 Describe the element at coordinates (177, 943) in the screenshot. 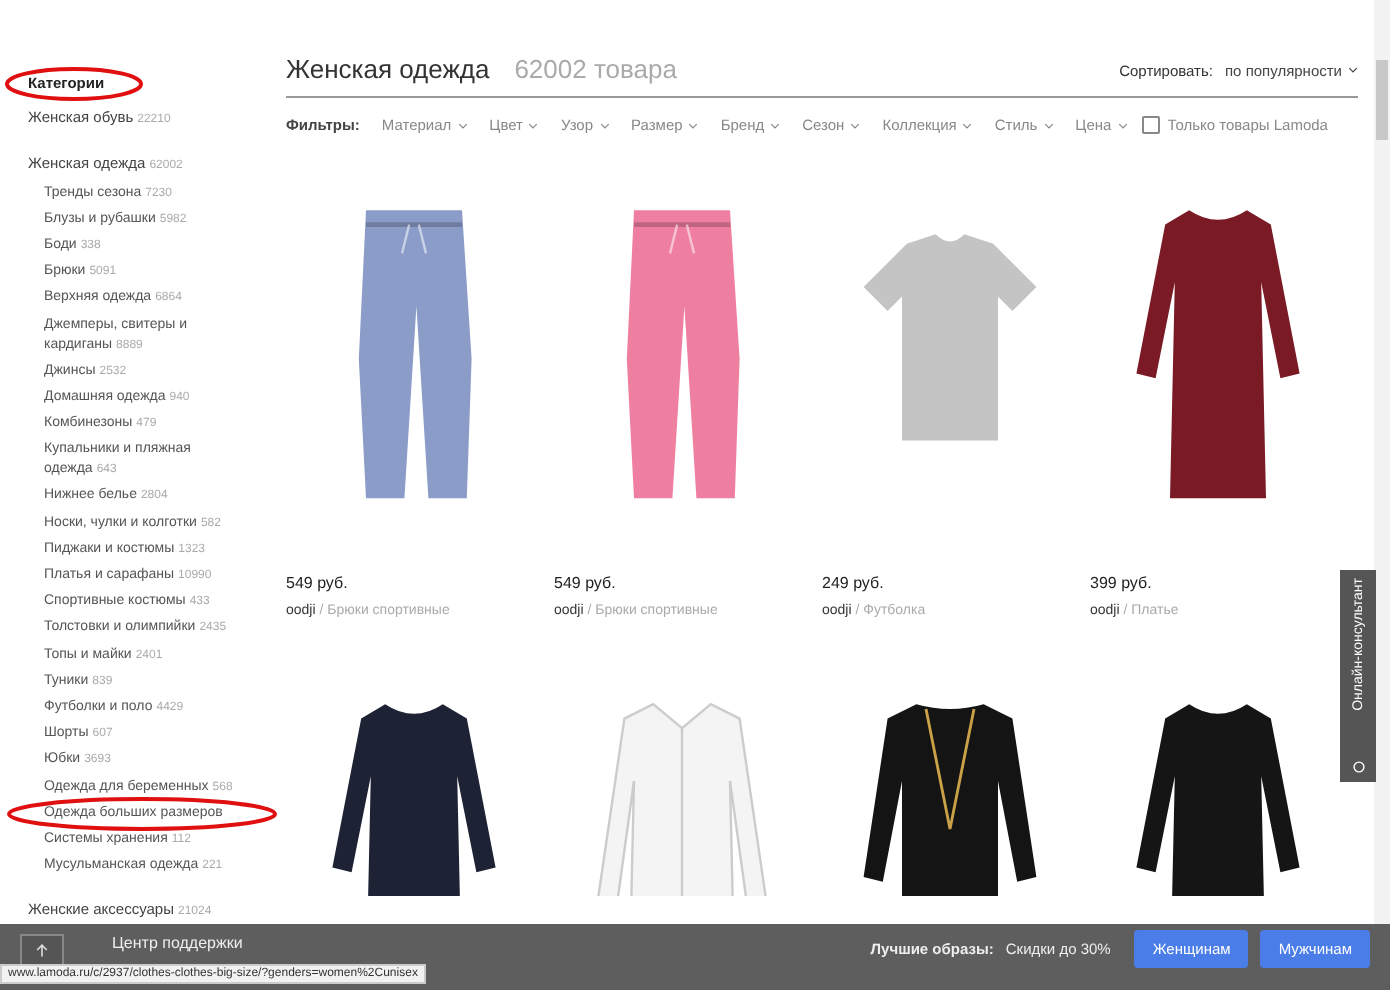

I see `support-link: Центр поддержки` at that location.